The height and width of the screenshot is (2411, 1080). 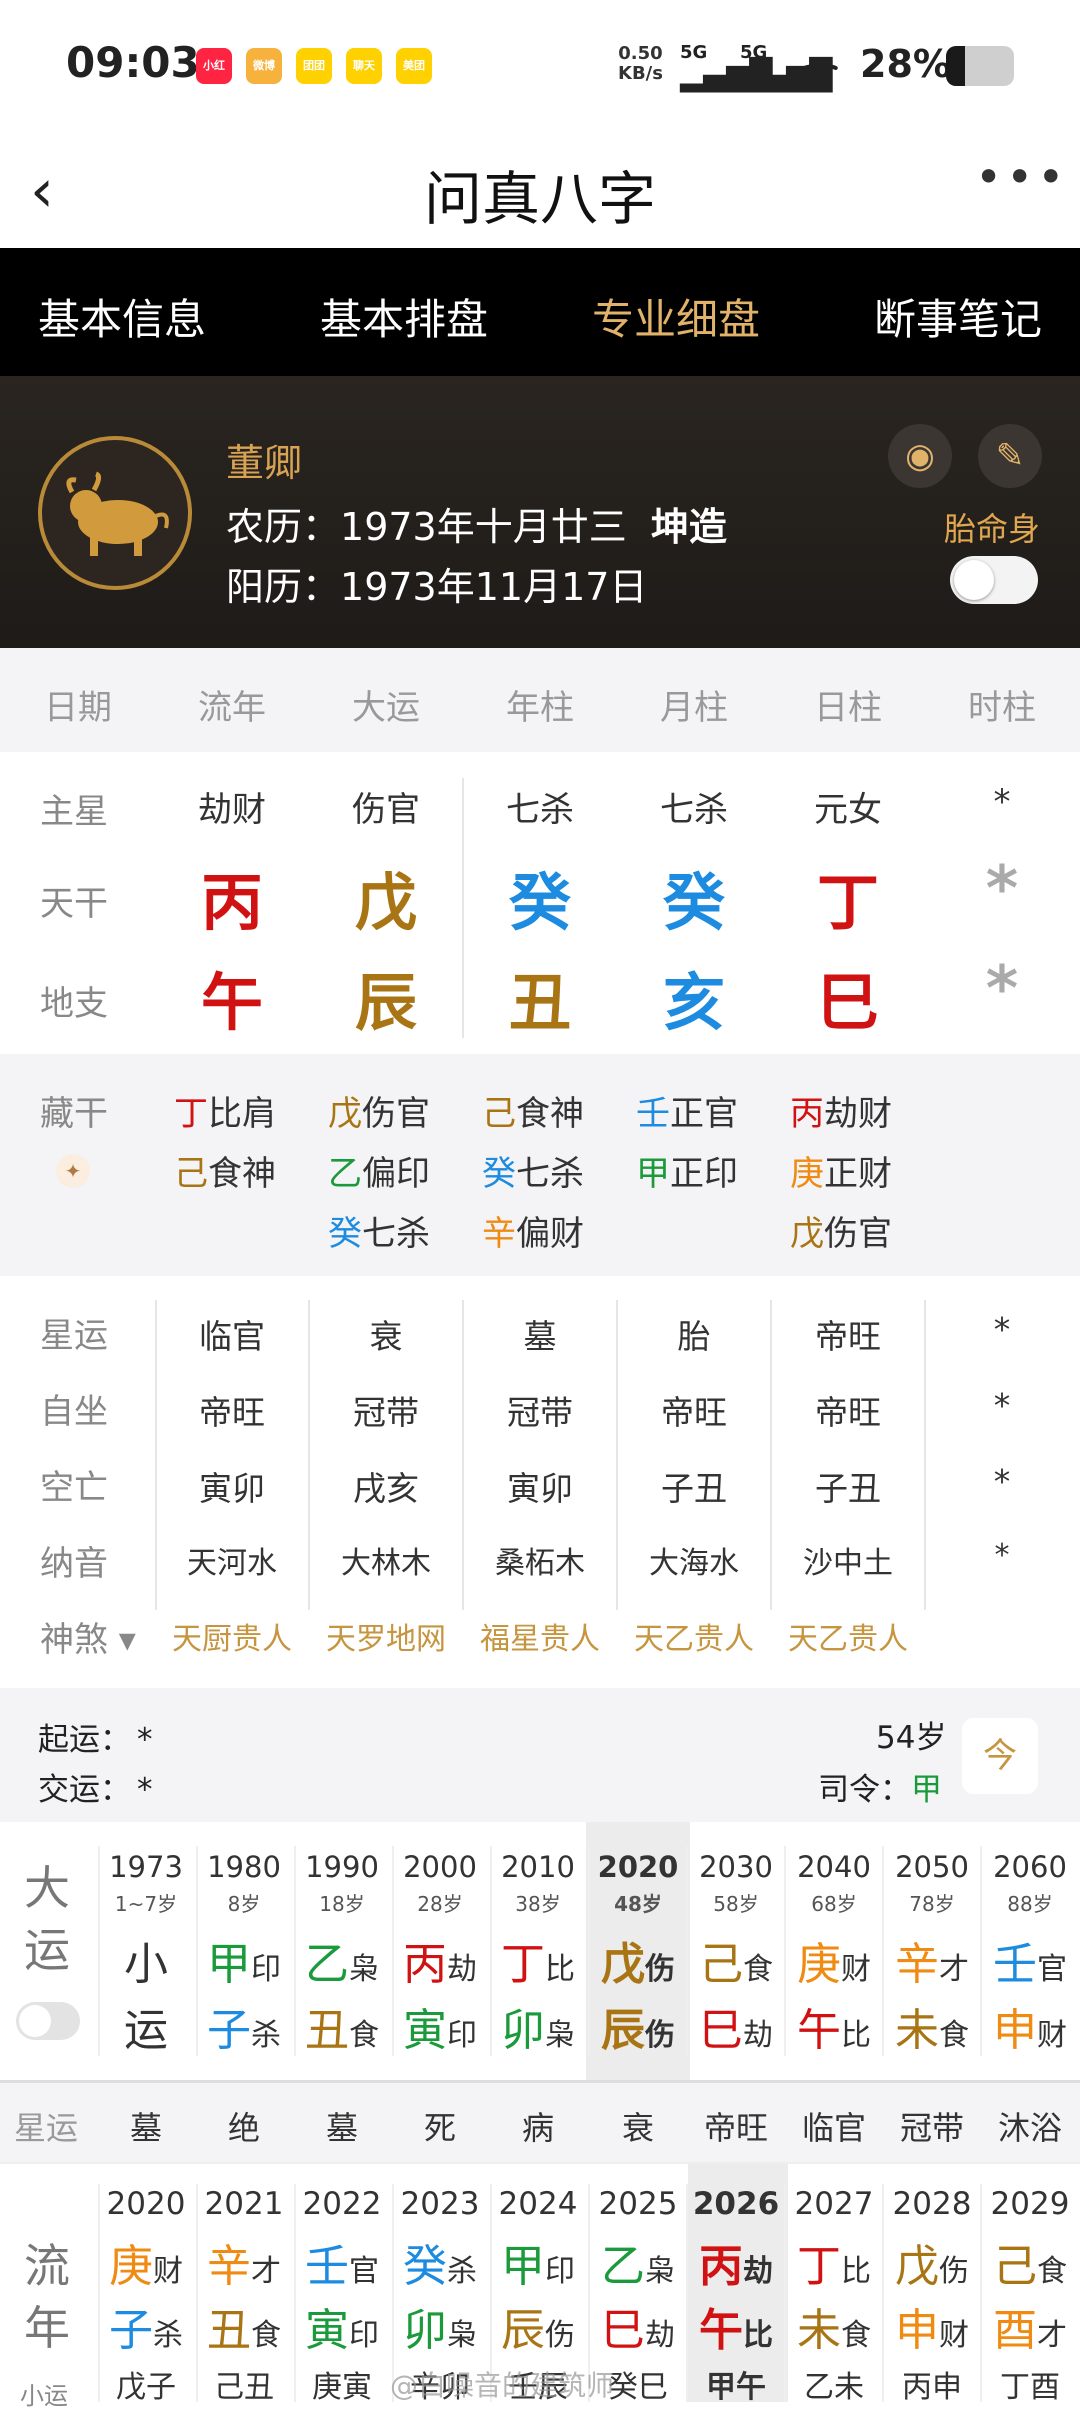 I want to click on info-value: 寅卯, so click(x=540, y=1488).